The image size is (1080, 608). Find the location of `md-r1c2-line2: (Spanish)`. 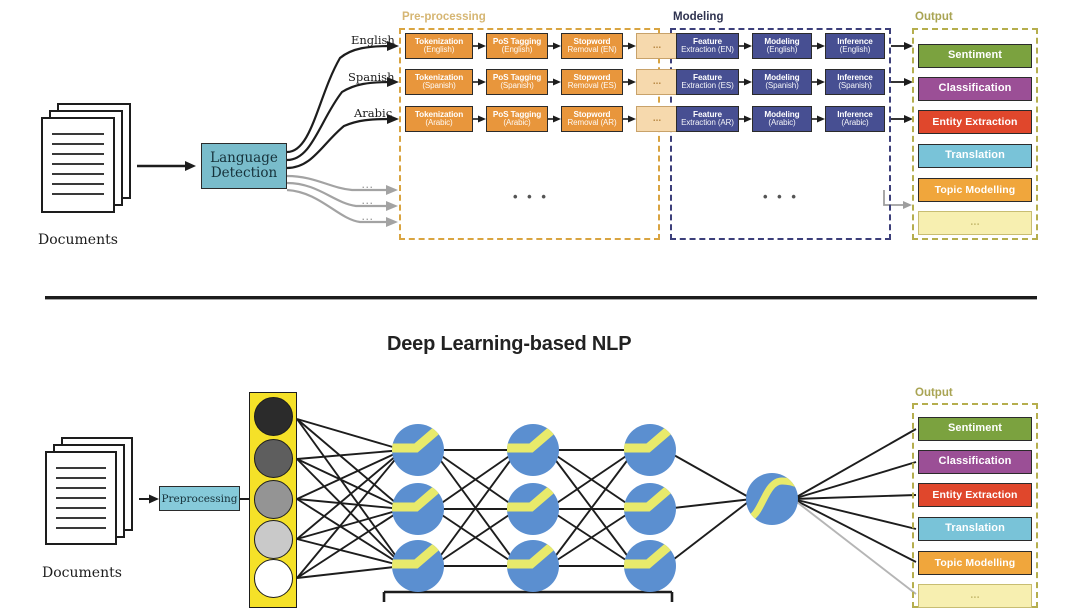

md-r1c2-line2: (Spanish) is located at coordinates (855, 86).